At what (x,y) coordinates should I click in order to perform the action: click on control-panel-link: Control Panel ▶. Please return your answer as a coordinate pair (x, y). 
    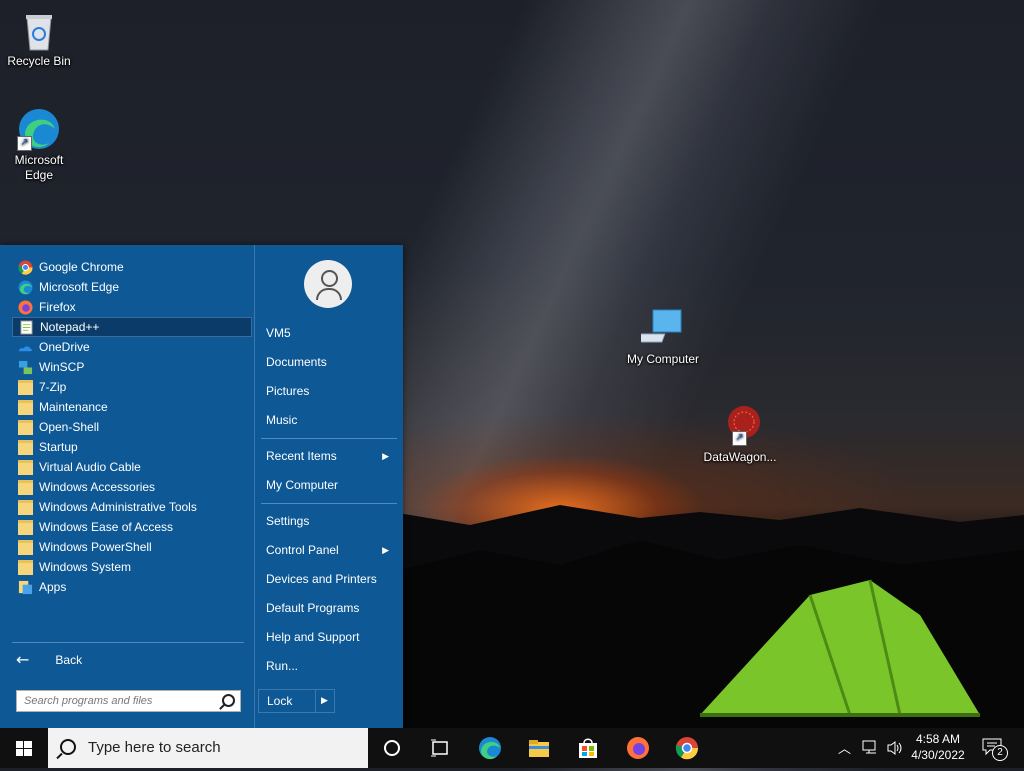
    Looking at the image, I should click on (331, 550).